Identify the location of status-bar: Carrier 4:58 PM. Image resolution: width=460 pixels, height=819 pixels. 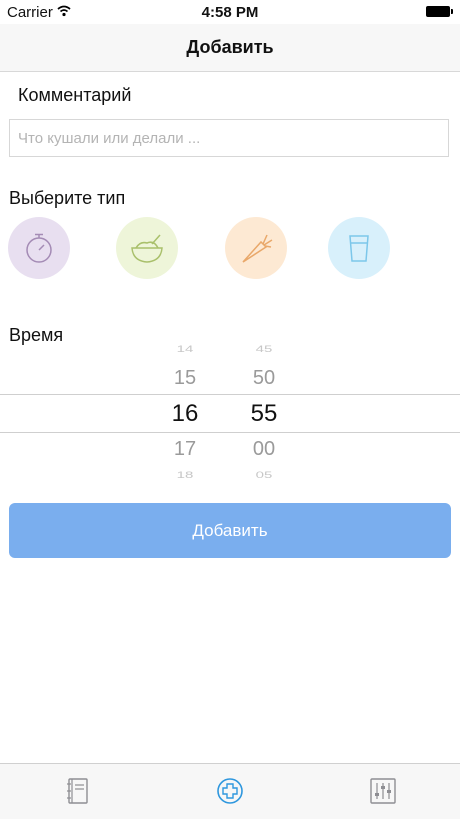
(230, 12).